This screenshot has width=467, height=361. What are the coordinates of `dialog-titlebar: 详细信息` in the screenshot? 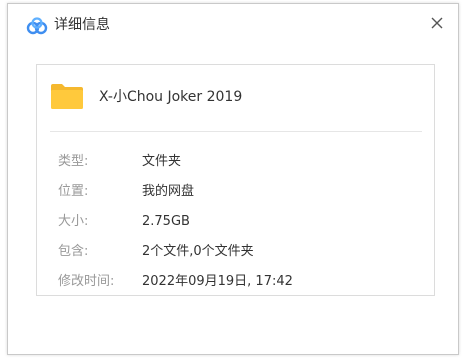 It's located at (233, 24).